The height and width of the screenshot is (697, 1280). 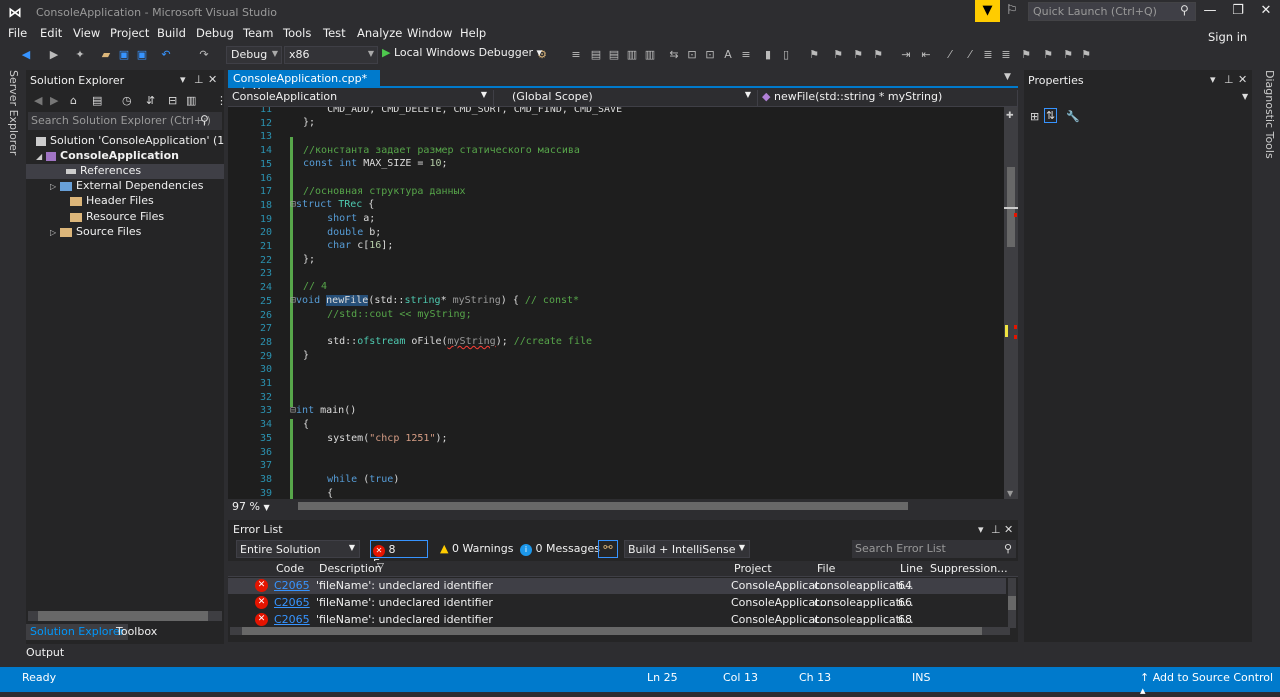 What do you see at coordinates (191, 100) in the screenshot?
I see `show-all-icon: ▥` at bounding box center [191, 100].